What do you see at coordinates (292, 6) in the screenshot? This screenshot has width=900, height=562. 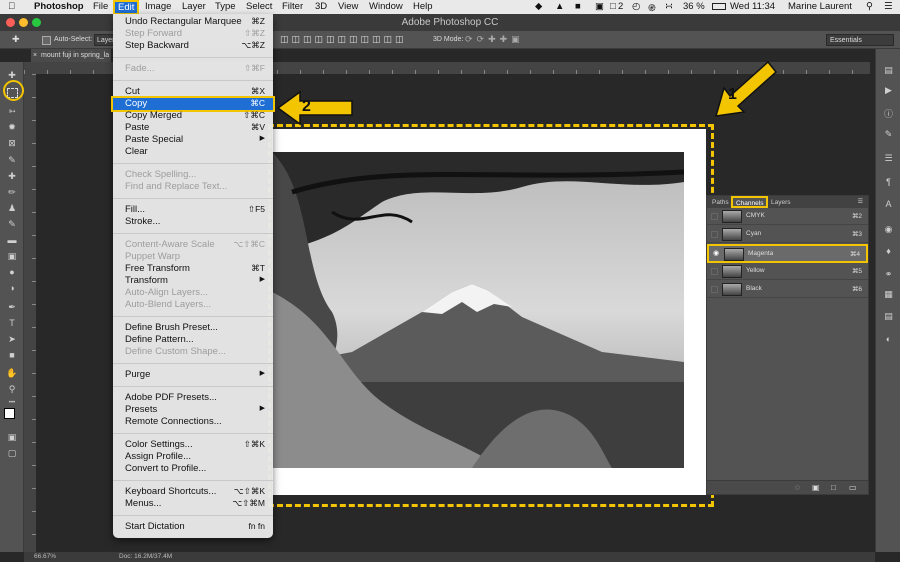 I see `menu-filter: Filter` at bounding box center [292, 6].